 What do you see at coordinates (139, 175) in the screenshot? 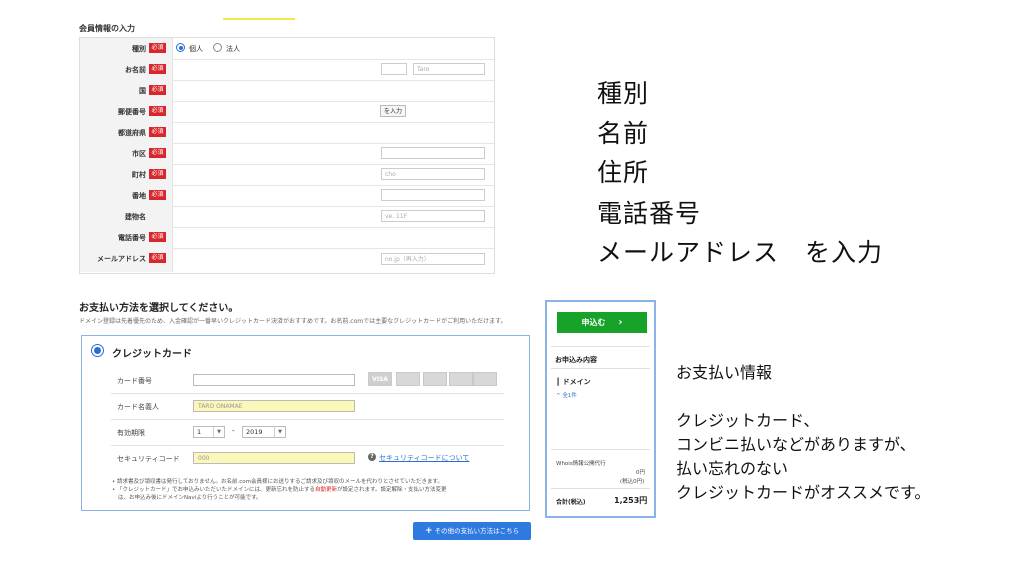
I see `row-label: 町村` at bounding box center [139, 175].